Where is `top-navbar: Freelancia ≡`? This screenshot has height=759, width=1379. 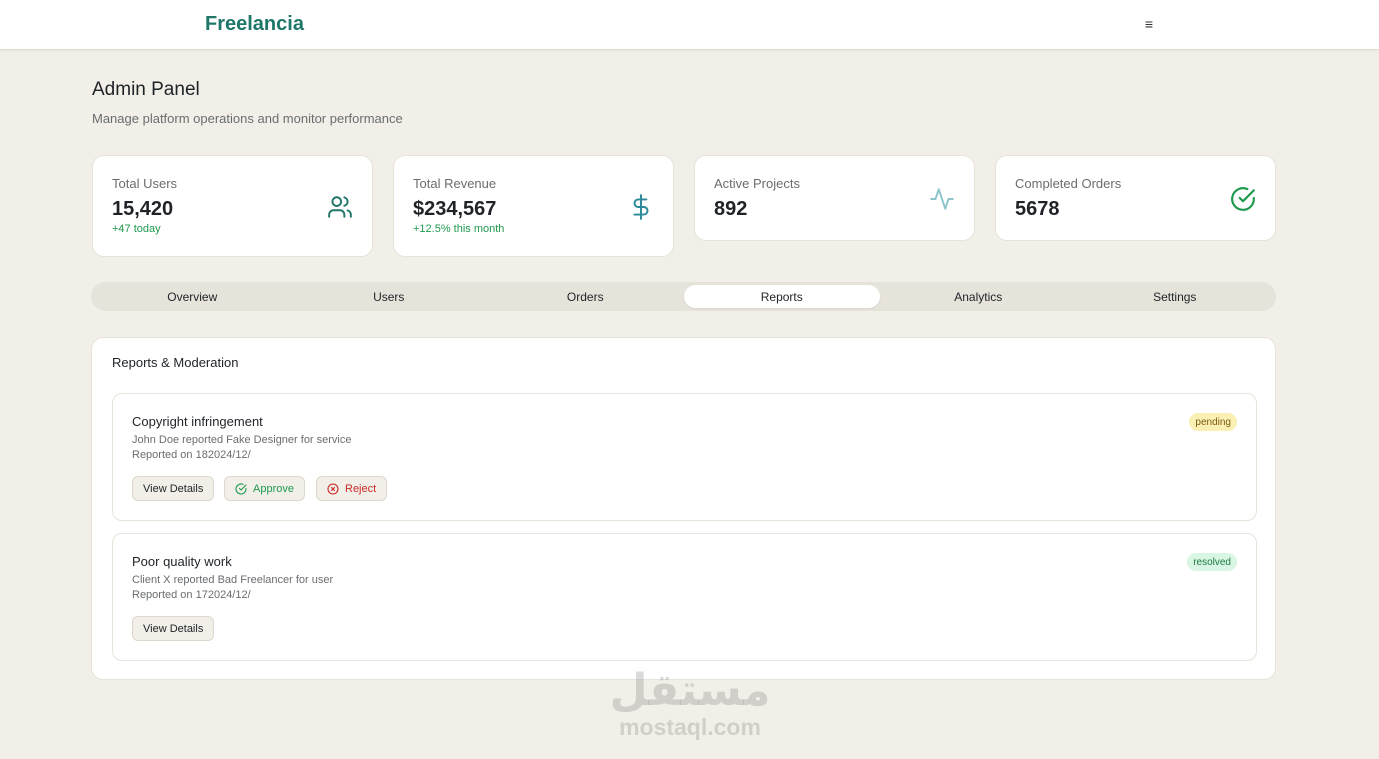 top-navbar: Freelancia ≡ is located at coordinates (689, 25).